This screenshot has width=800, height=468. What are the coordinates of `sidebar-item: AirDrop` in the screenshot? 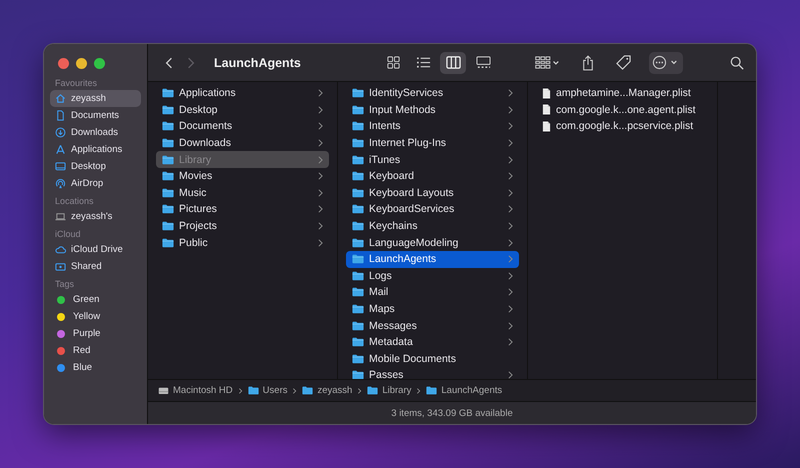 It's located at (95, 183).